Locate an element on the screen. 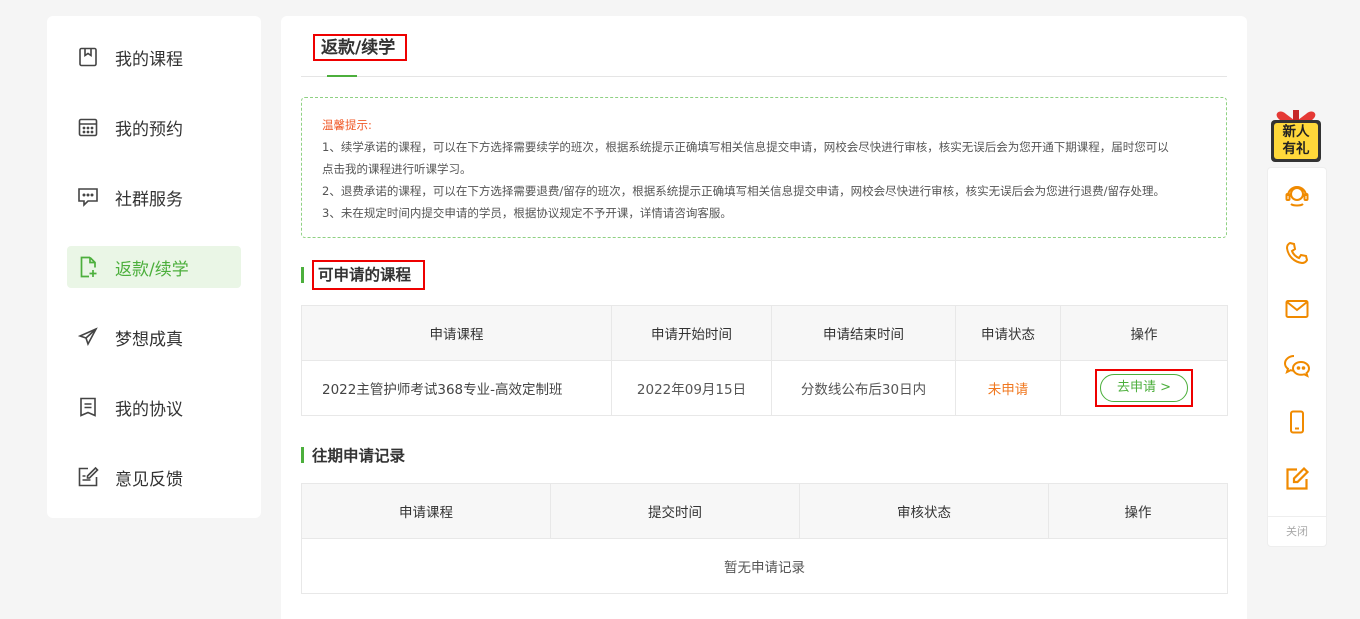 Image resolution: width=1360 pixels, height=619 pixels. course-name: 2022主管护师考试368专业-高效定制班 is located at coordinates (456, 388).